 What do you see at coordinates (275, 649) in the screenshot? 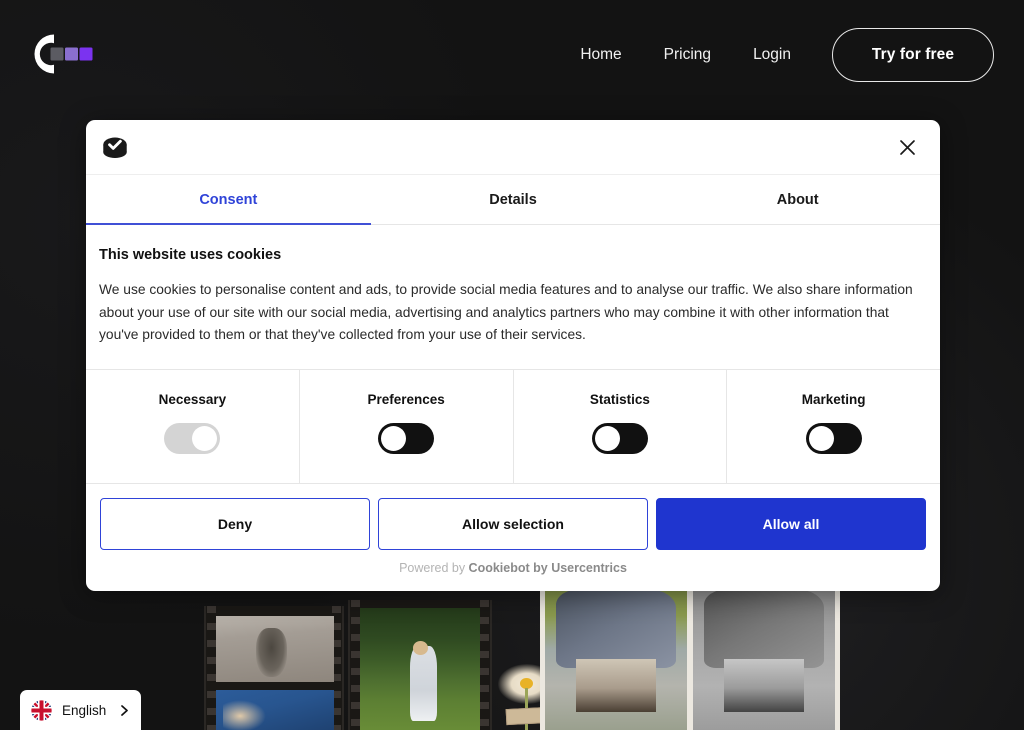
I see `photo-dog` at bounding box center [275, 649].